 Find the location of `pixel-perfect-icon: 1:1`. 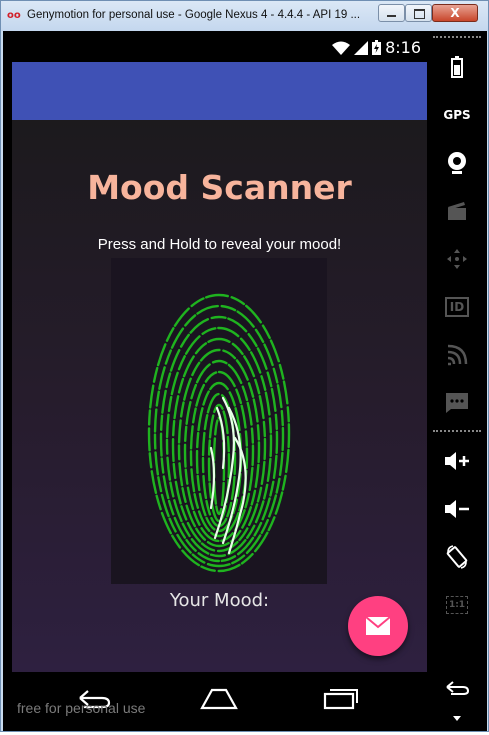

pixel-perfect-icon: 1:1 is located at coordinates (457, 605).